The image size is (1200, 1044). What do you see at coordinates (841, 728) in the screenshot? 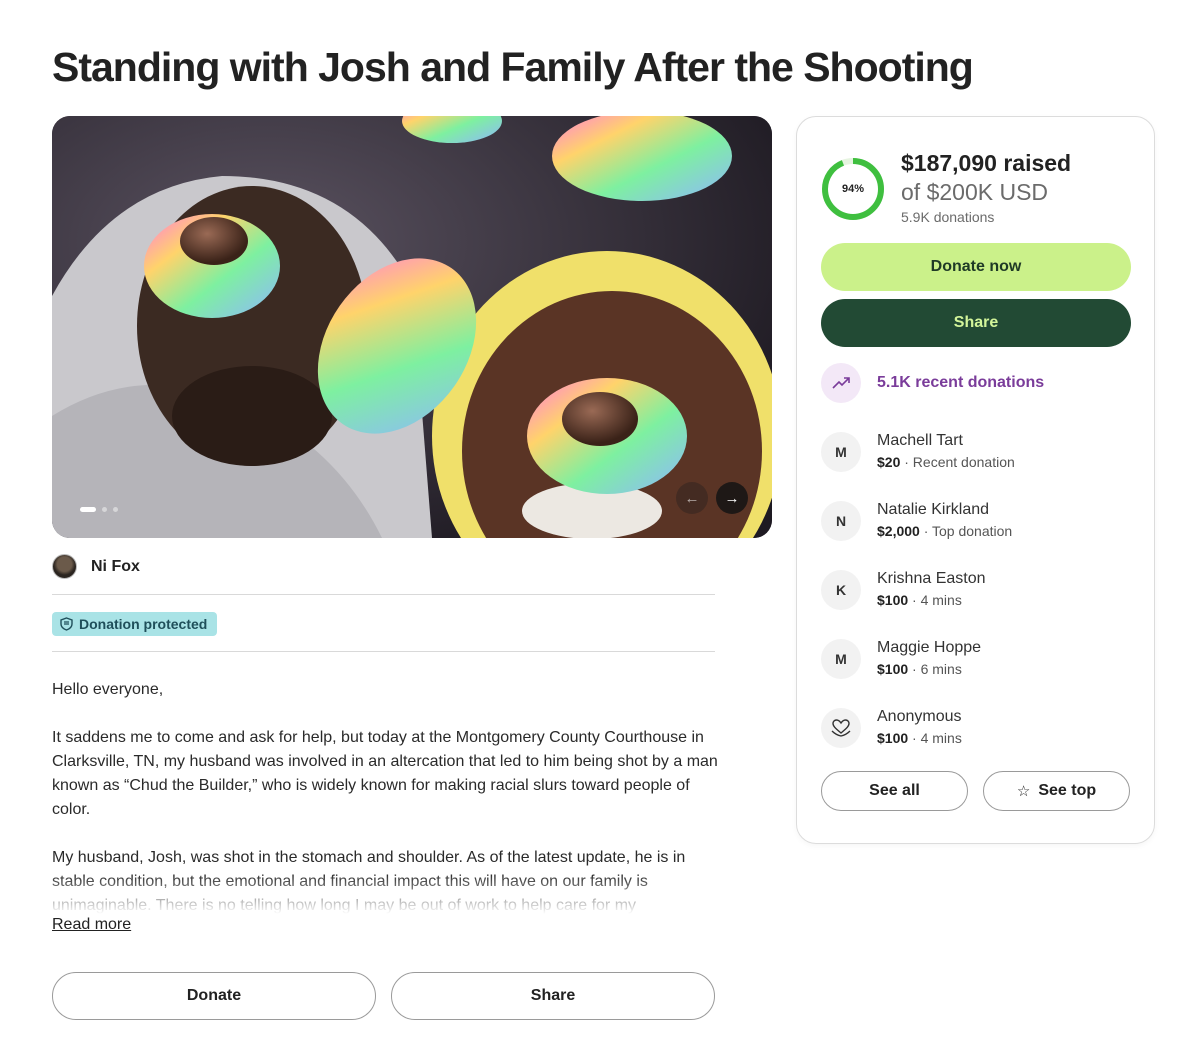
I see `heart-hand-icon` at bounding box center [841, 728].